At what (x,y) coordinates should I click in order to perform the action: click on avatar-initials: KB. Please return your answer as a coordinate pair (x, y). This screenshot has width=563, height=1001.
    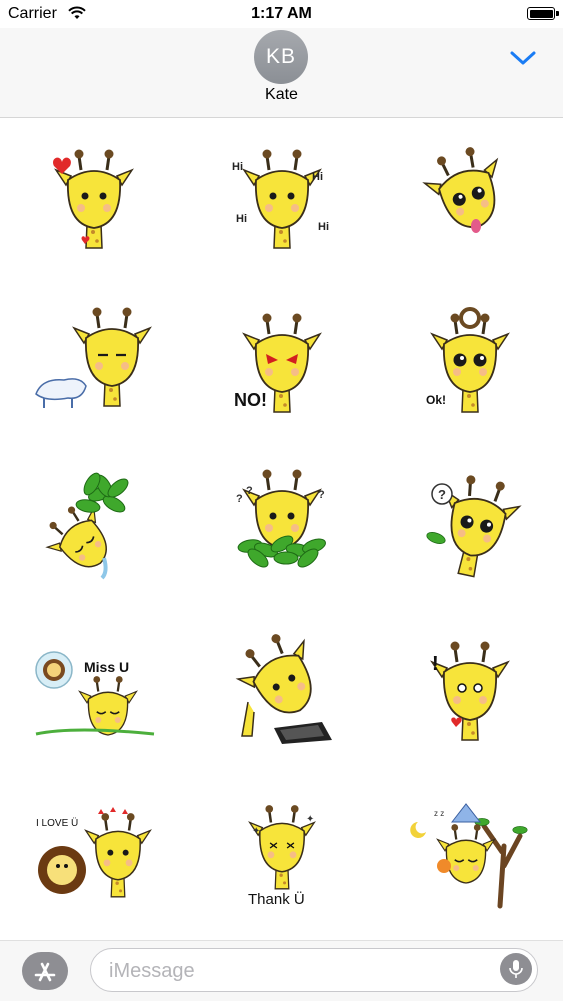
    Looking at the image, I should click on (280, 56).